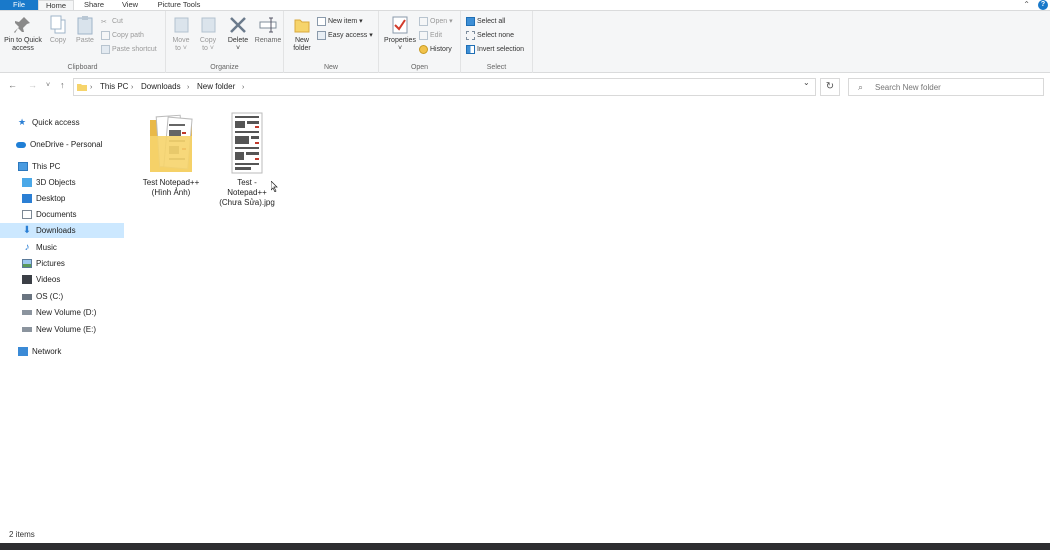 The height and width of the screenshot is (550, 1050). Describe the element at coordinates (62, 247) in the screenshot. I see `nav-music: ♪ Music` at that location.